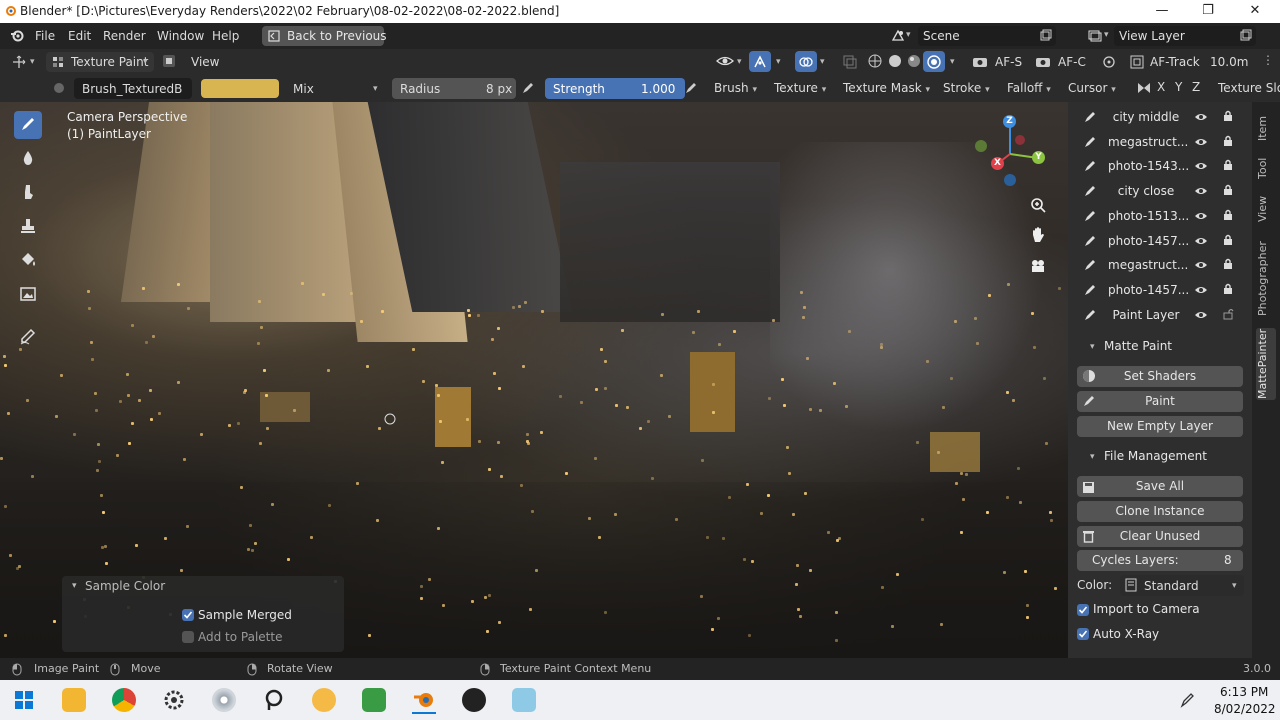 The image size is (1280, 720). I want to click on back-to-previous-button: Back to Previous, so click(324, 36).